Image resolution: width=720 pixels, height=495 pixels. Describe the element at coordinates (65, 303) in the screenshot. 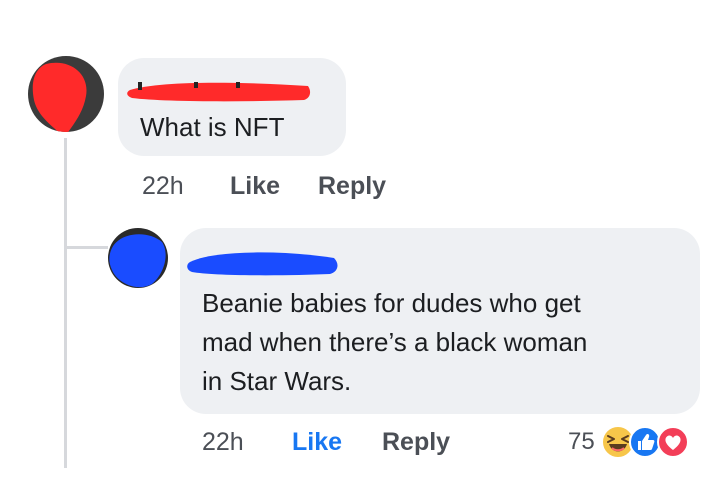

I see `thread-line-vertical` at that location.